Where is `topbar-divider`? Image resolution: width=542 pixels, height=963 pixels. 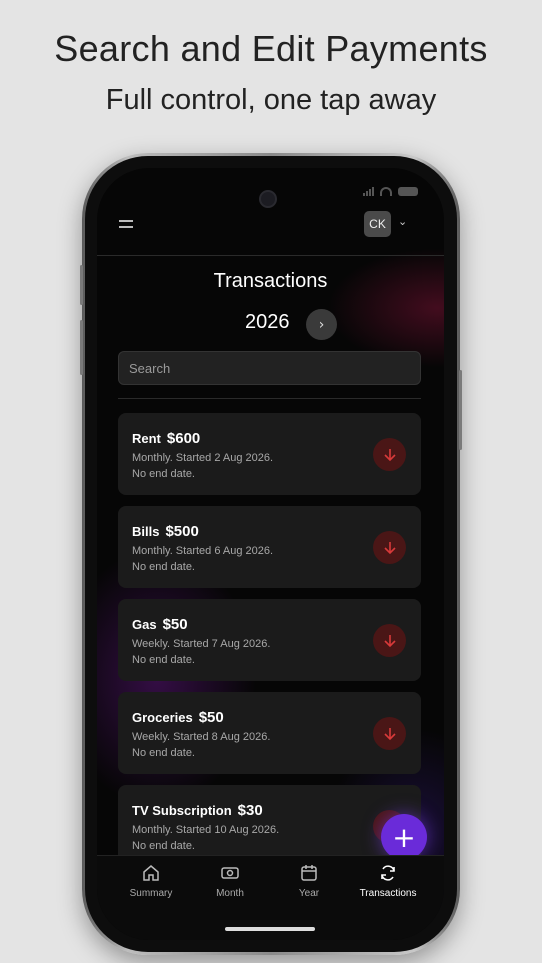
topbar-divider is located at coordinates (270, 255).